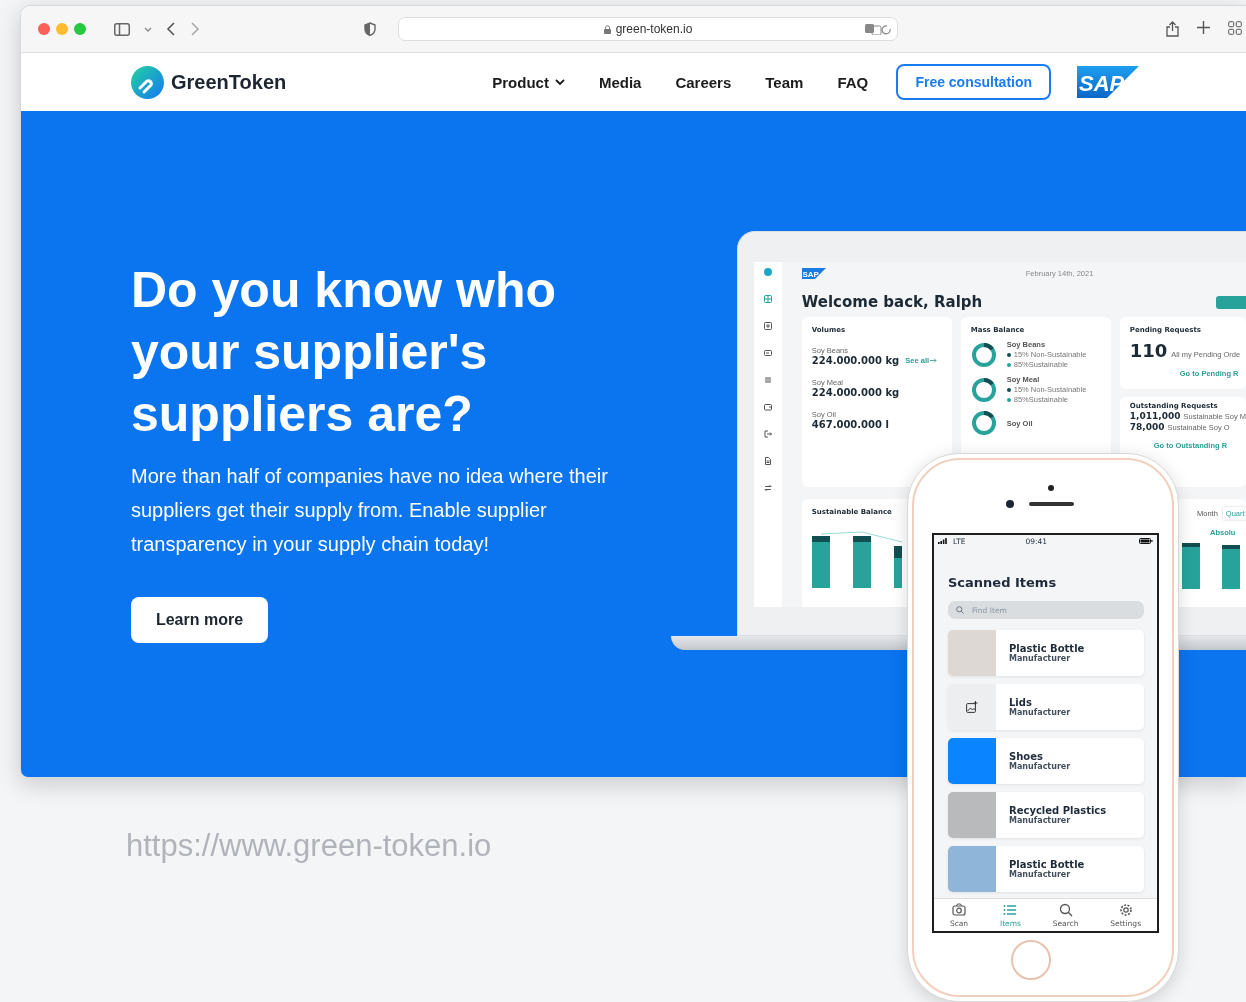 Image resolution: width=1246 pixels, height=1002 pixels. I want to click on grid-icon, so click(767, 299).